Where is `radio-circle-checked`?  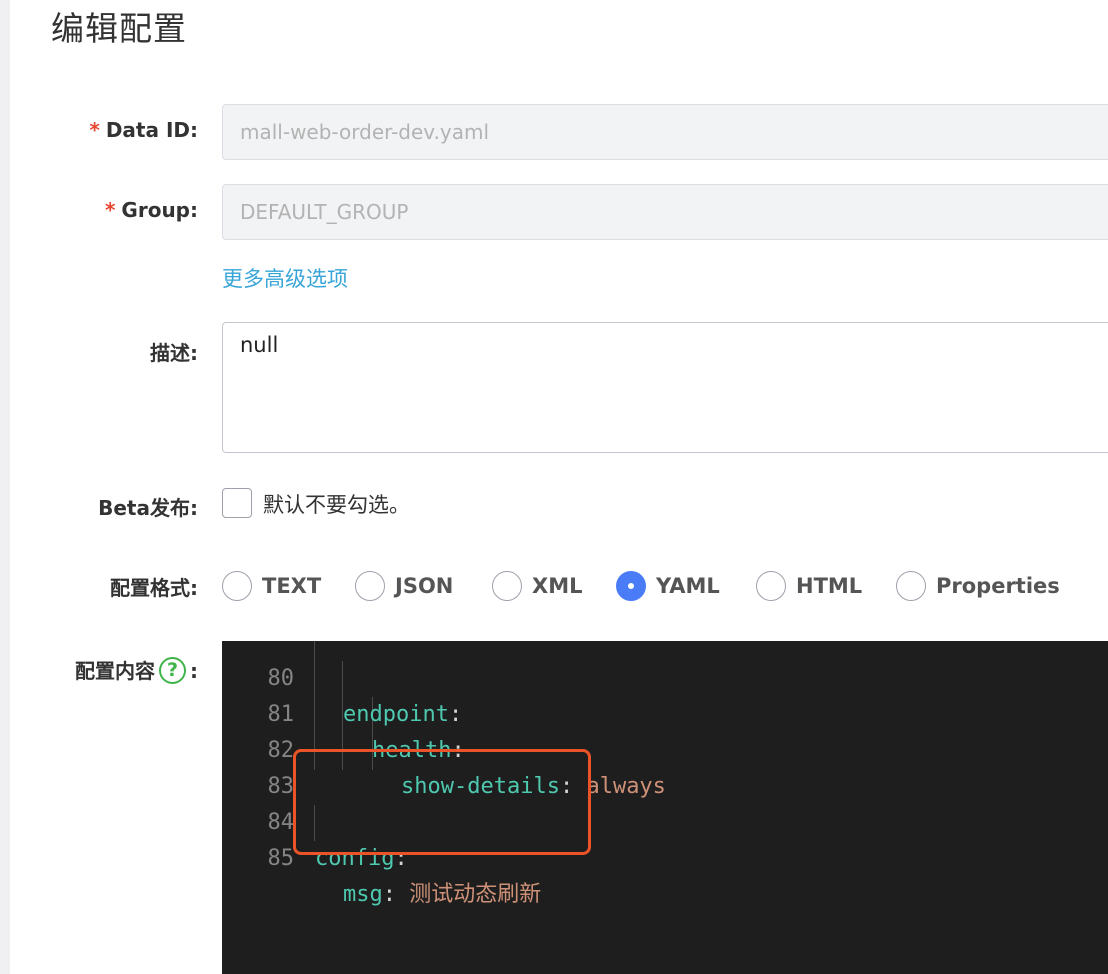
radio-circle-checked is located at coordinates (631, 586).